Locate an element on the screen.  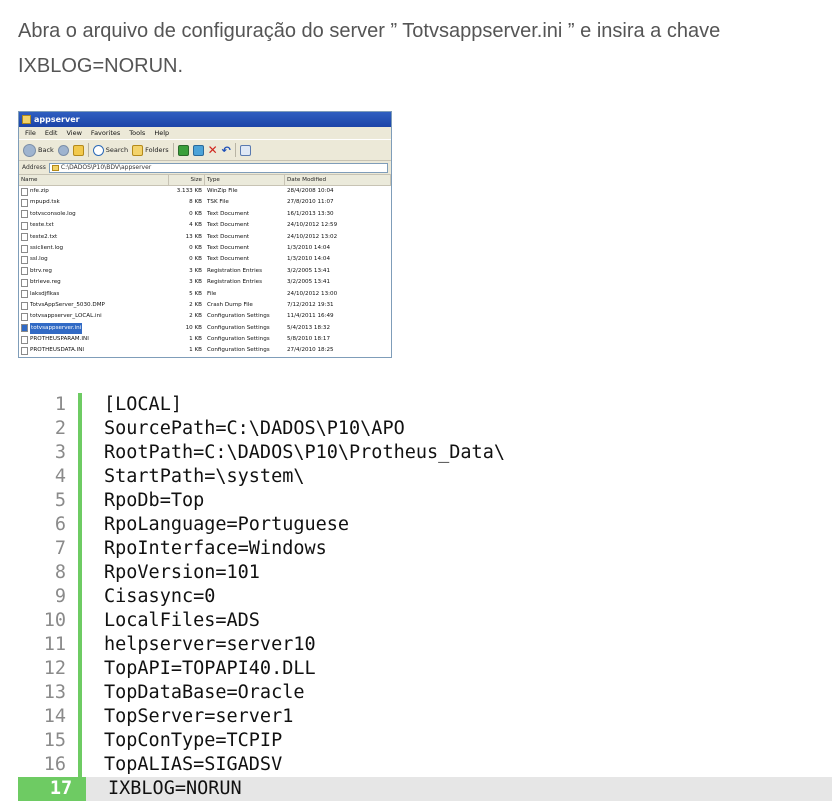
file-date: 24/10/2012 13:00 is located at coordinates (312, 293).